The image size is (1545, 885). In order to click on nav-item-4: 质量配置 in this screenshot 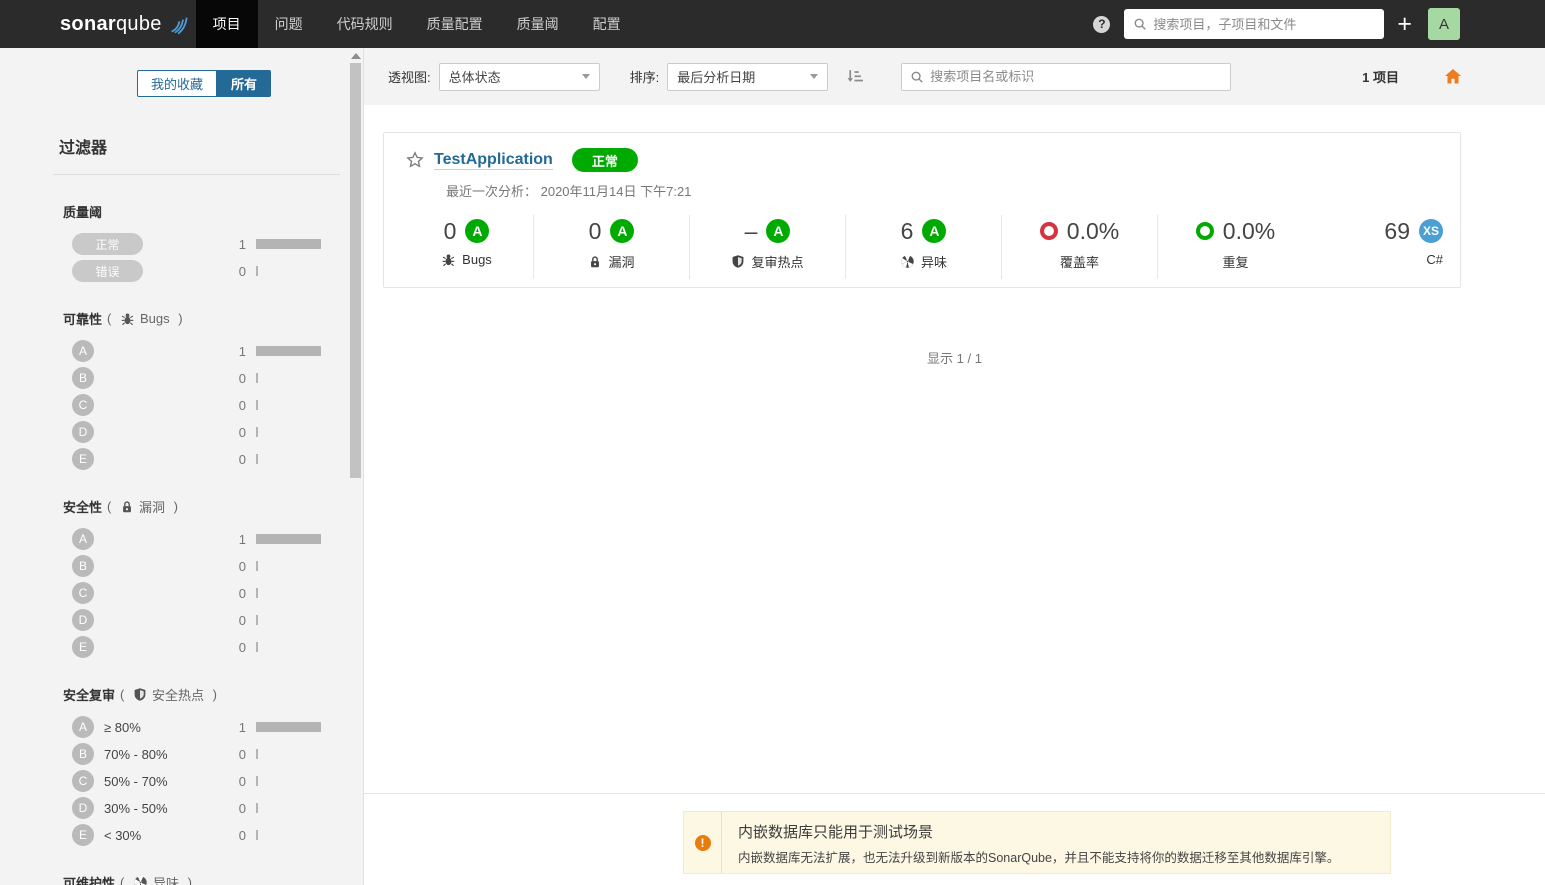, I will do `click(455, 24)`.